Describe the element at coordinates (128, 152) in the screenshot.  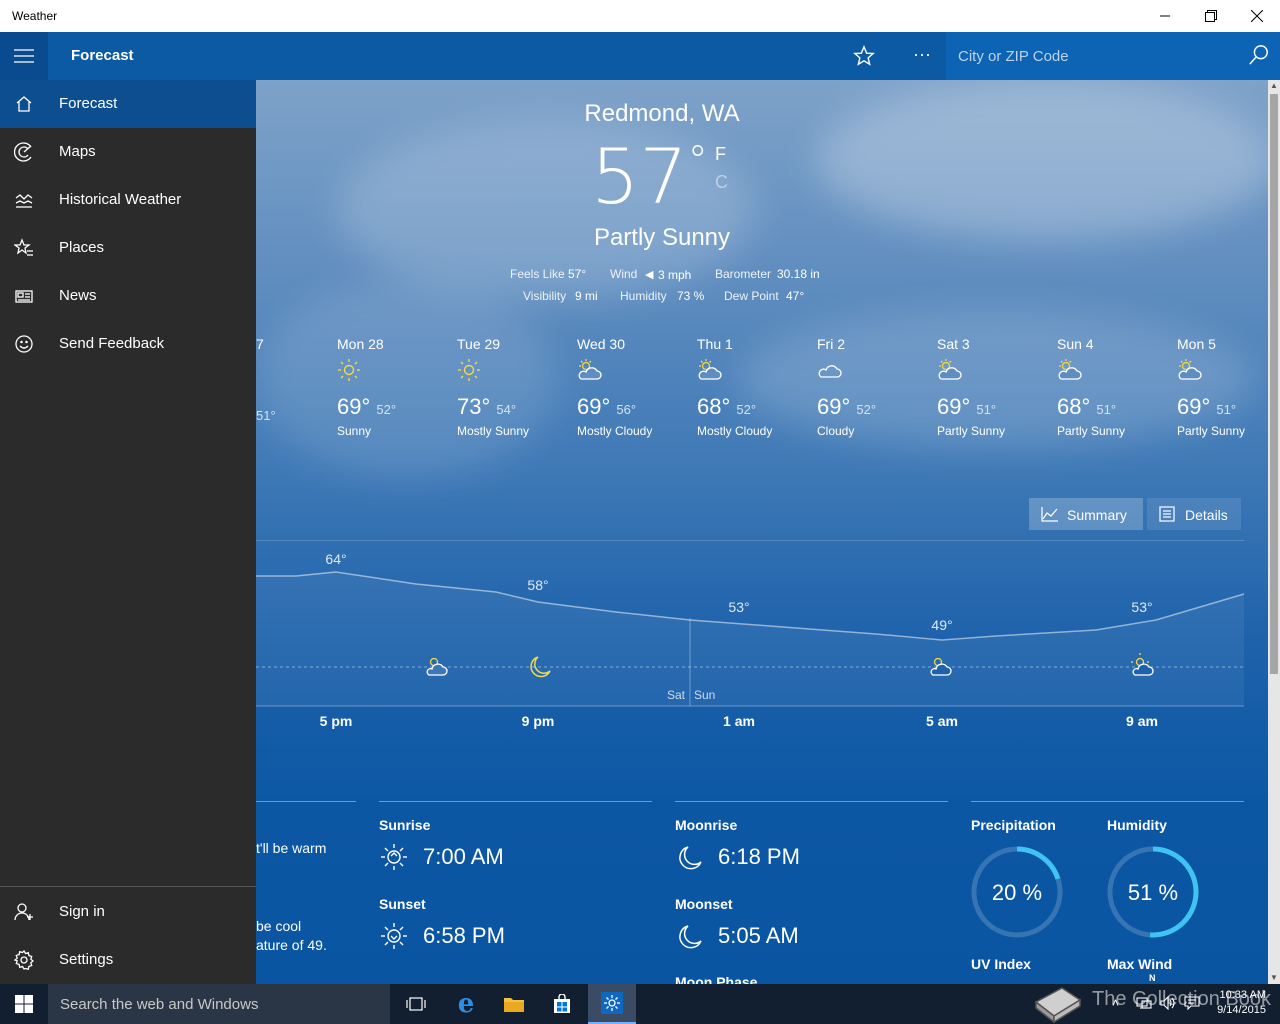
I see `nav-item-maps: Maps` at that location.